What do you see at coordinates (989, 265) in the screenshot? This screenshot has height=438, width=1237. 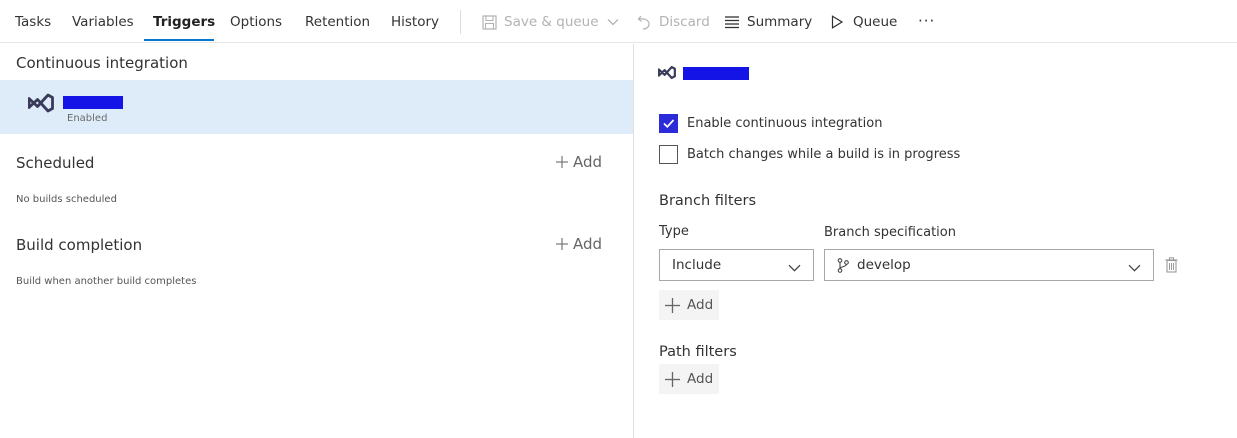 I see `branch-spec-dropdown: develop` at bounding box center [989, 265].